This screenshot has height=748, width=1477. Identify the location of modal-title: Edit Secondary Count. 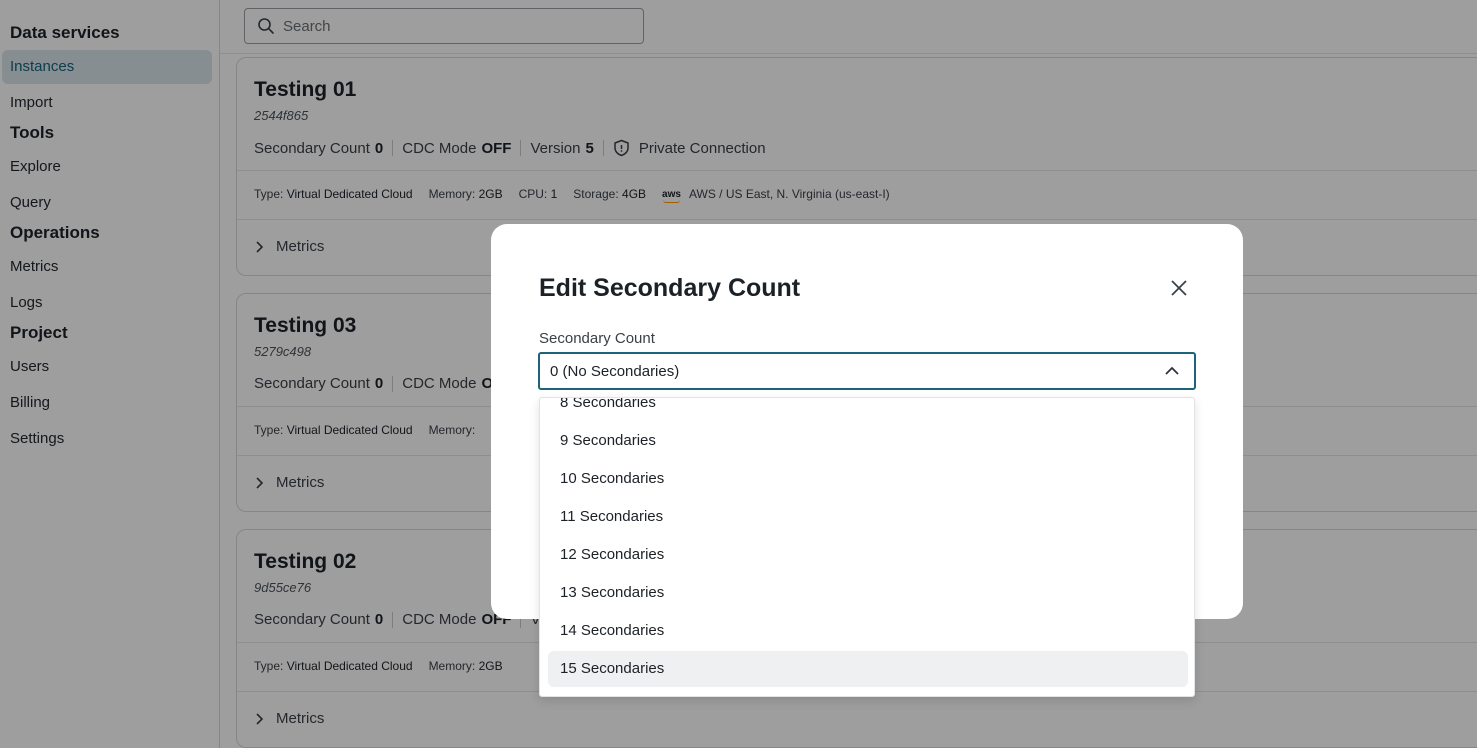
(670, 288).